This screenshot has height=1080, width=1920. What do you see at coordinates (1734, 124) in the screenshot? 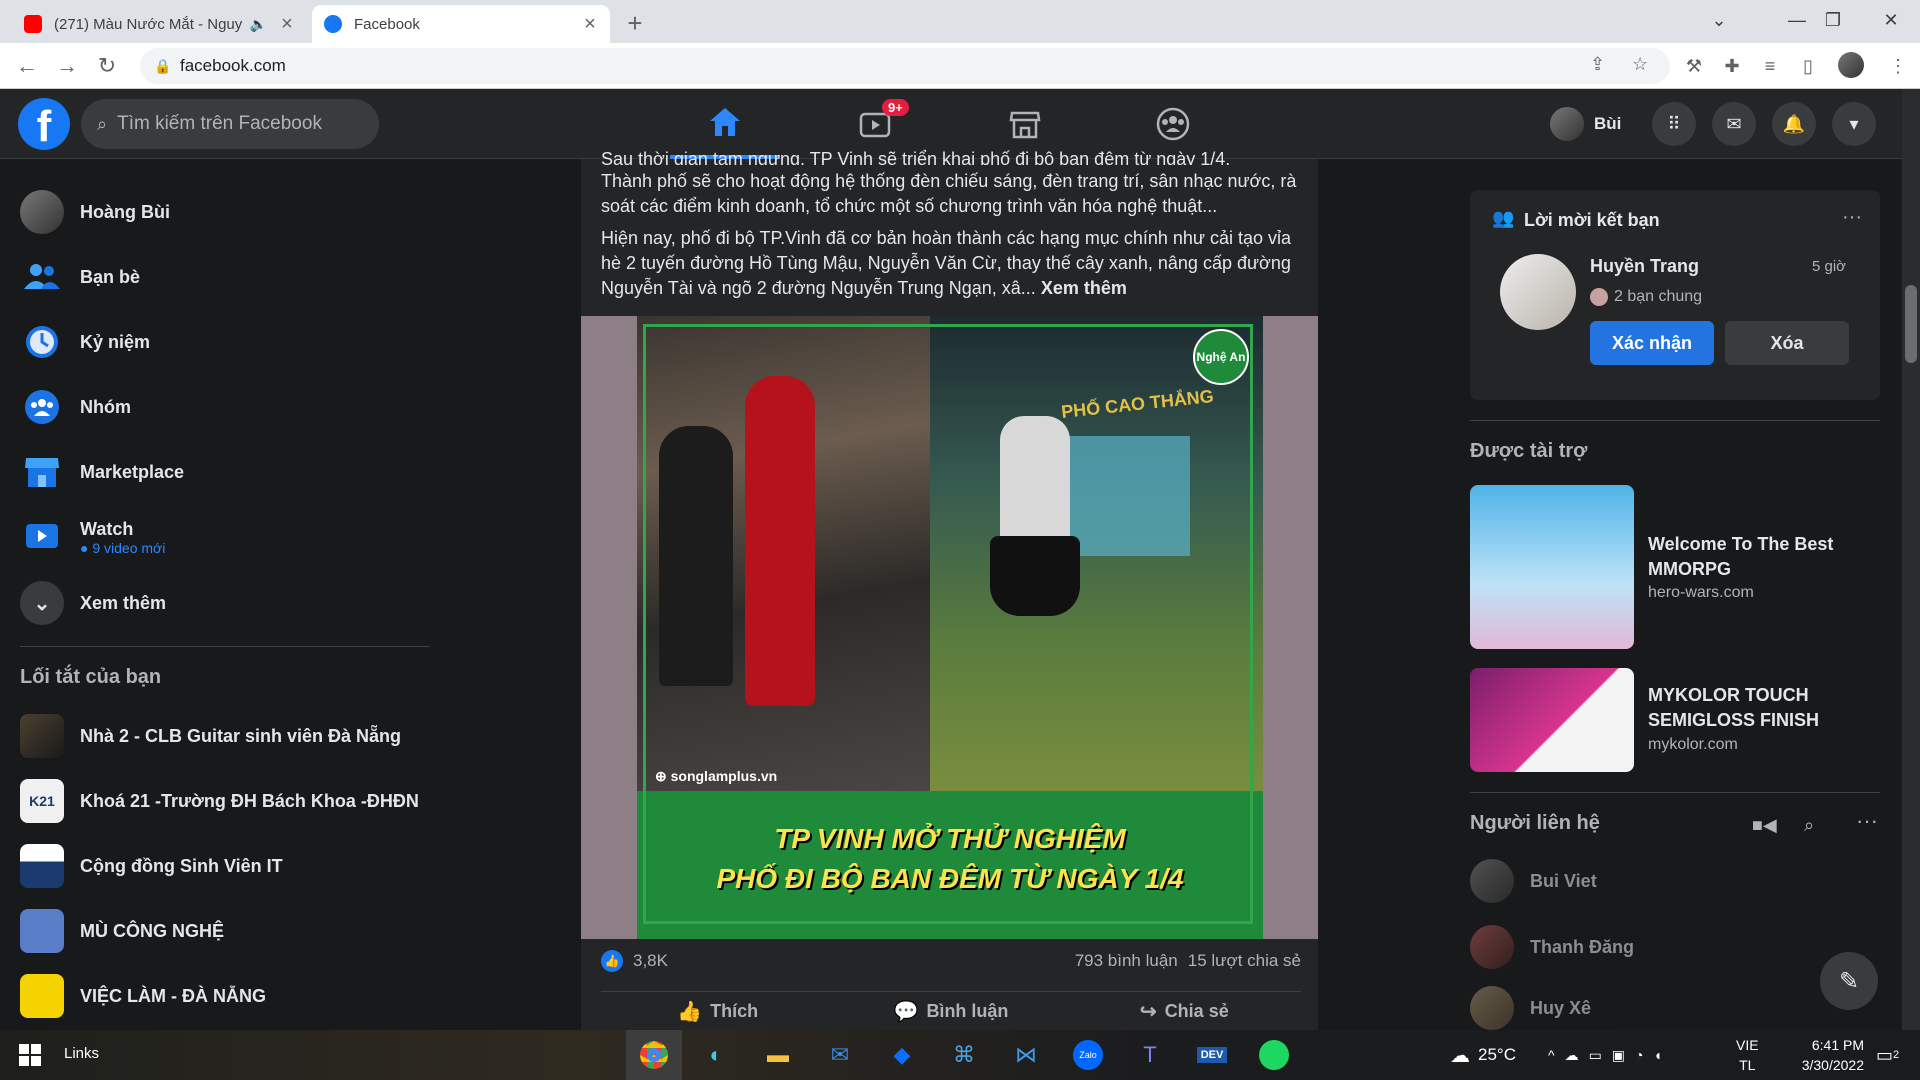
I see `messenger-icon: ✉` at bounding box center [1734, 124].